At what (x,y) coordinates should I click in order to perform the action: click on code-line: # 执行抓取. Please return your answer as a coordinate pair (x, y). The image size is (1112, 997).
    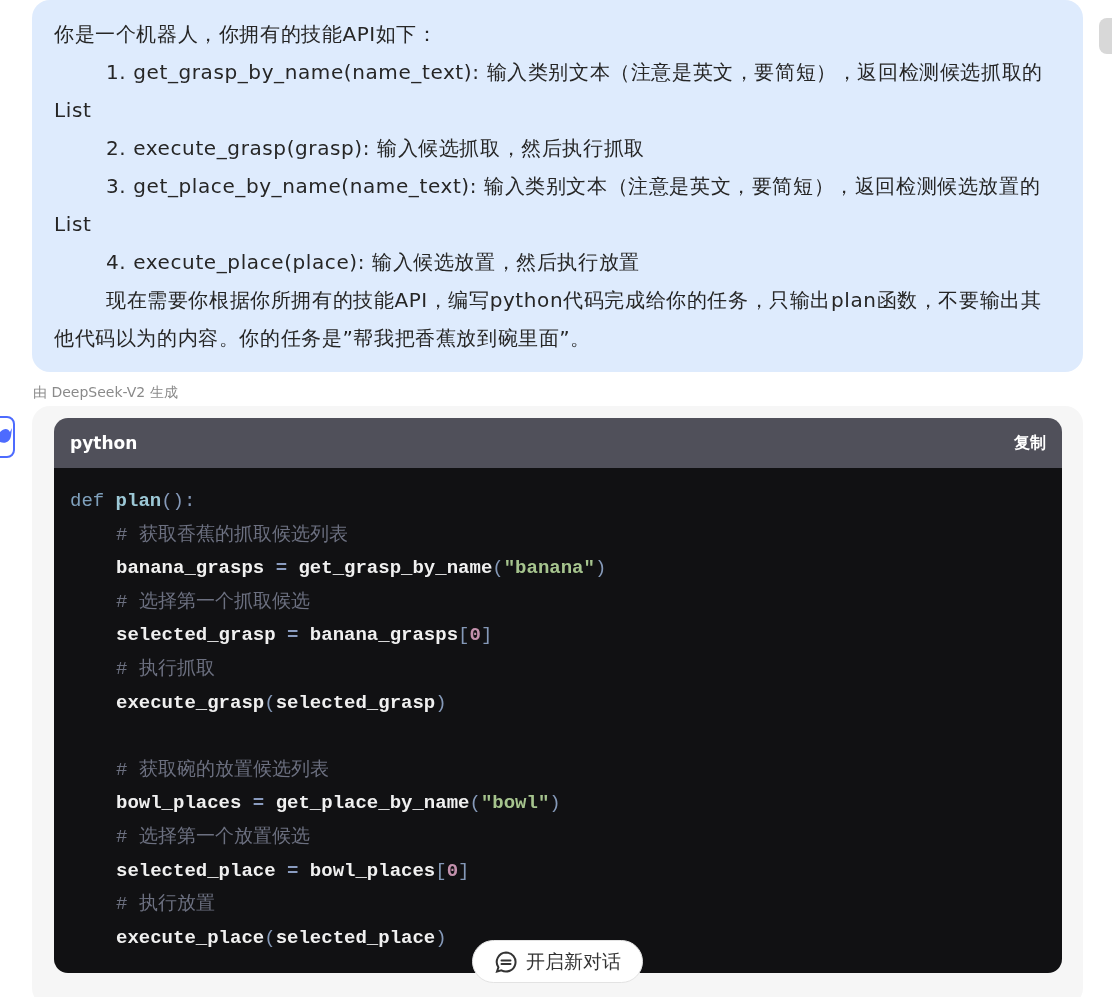
    Looking at the image, I should click on (165, 669).